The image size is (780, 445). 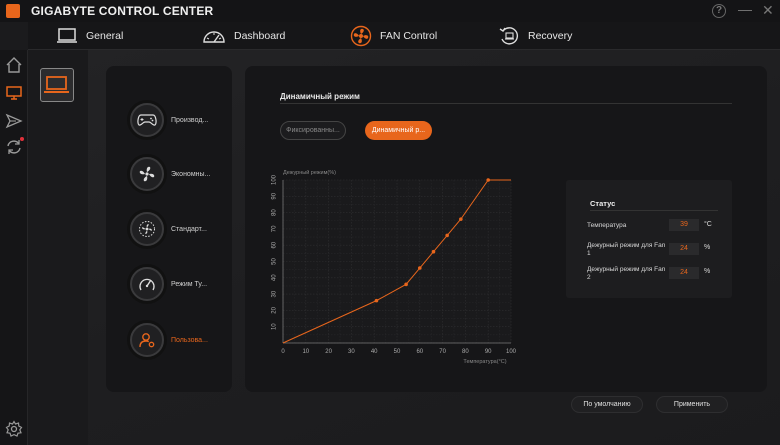 What do you see at coordinates (275, 326) in the screenshot?
I see `y-tick-label: 10` at bounding box center [275, 326].